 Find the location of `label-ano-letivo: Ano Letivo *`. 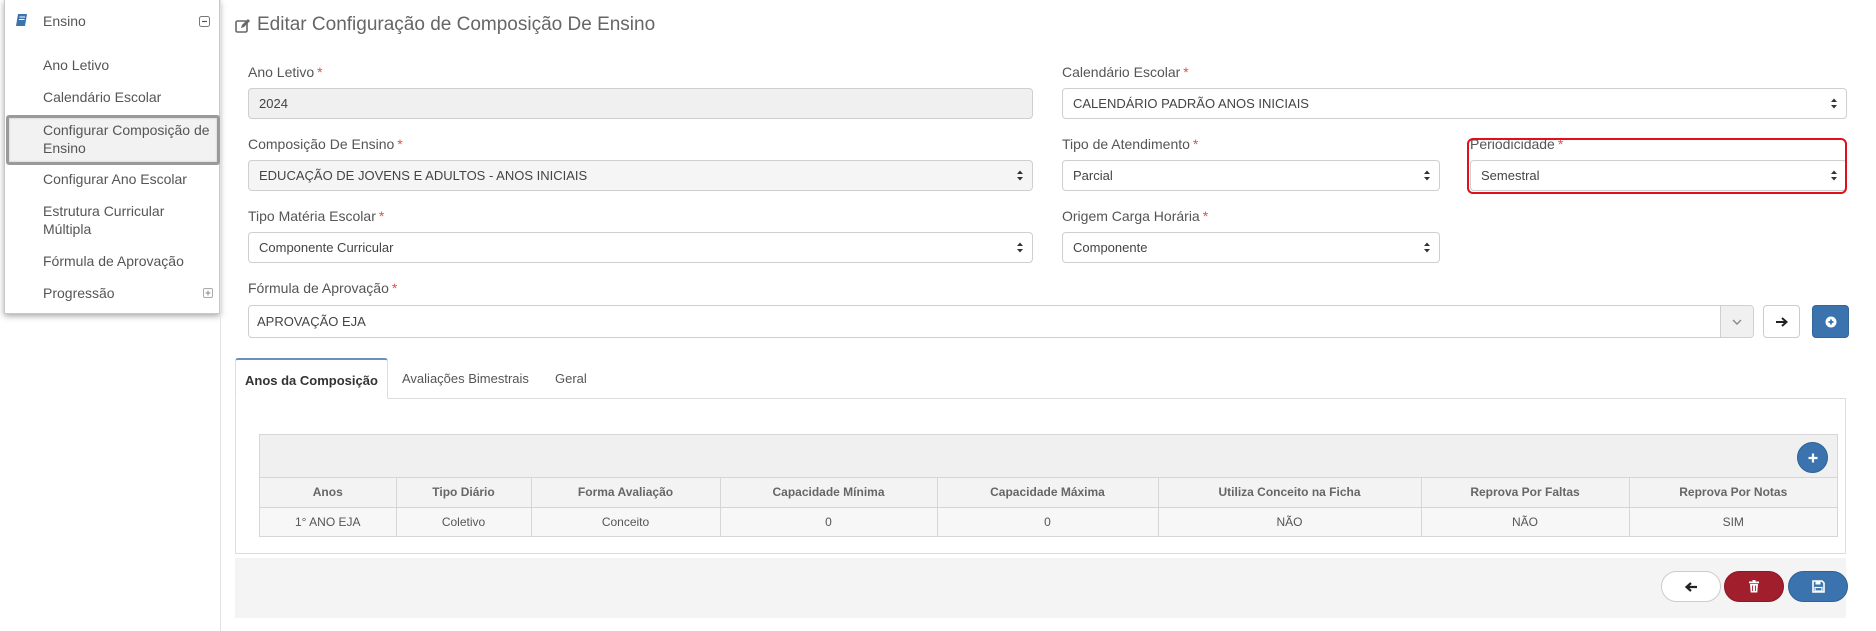

label-ano-letivo: Ano Letivo * is located at coordinates (285, 72).